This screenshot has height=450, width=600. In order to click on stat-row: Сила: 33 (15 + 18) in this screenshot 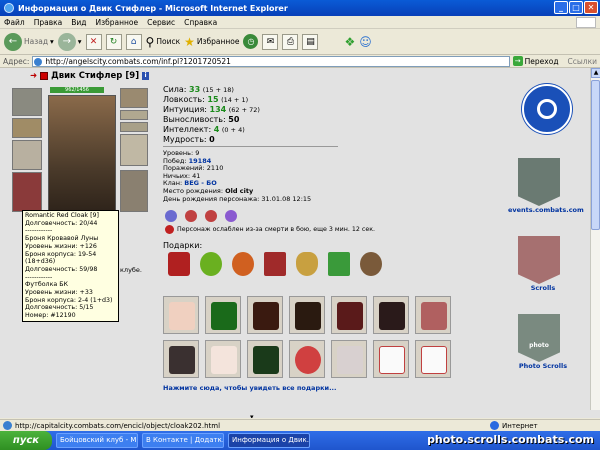, I will do `click(198, 89)`.